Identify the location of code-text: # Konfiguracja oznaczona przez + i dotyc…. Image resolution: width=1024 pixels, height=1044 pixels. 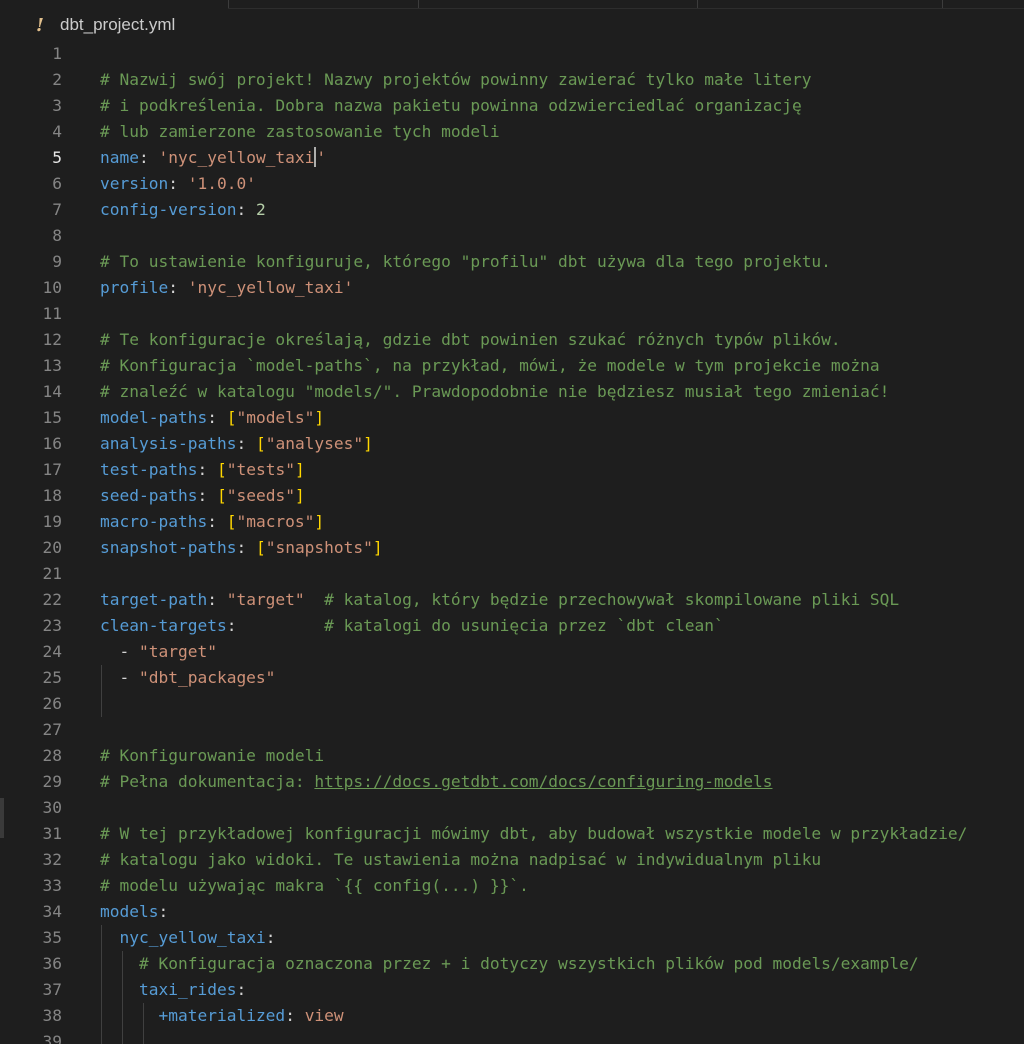
(509, 964).